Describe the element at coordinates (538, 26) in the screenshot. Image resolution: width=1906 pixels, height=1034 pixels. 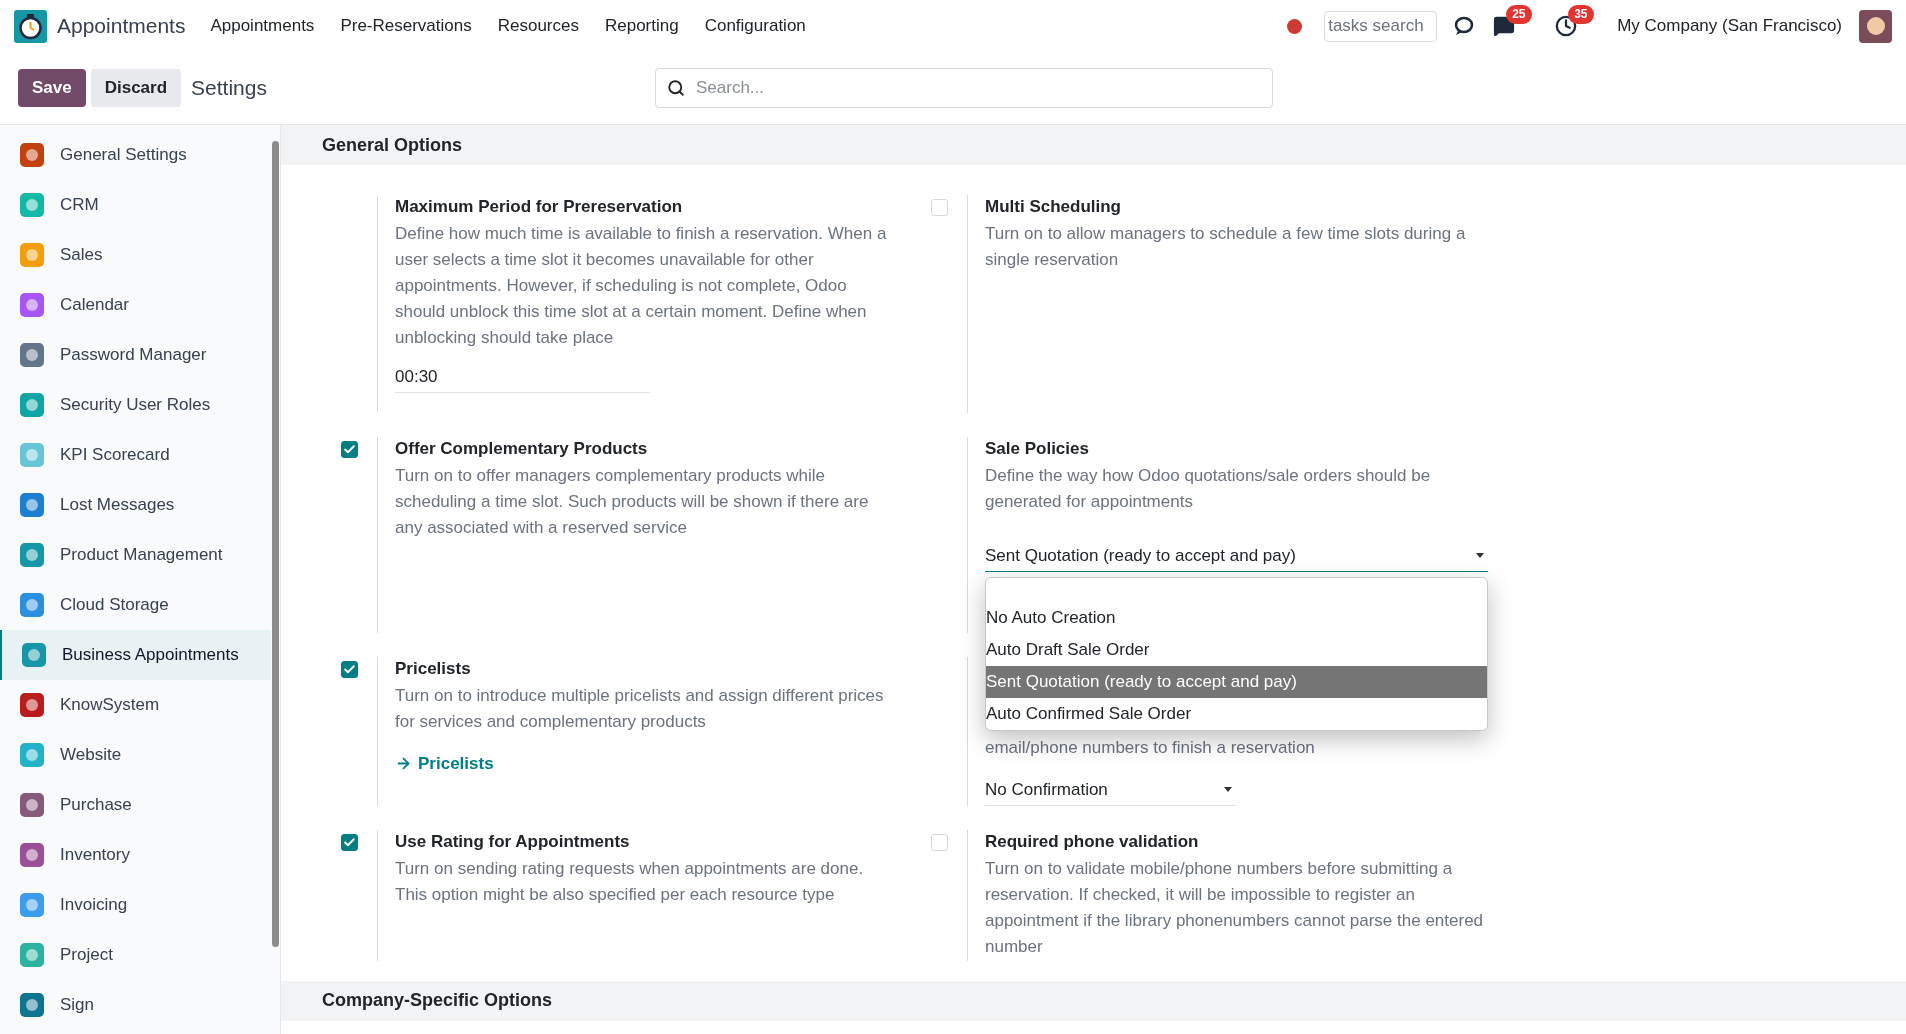
I see `menu-item: Resources` at that location.